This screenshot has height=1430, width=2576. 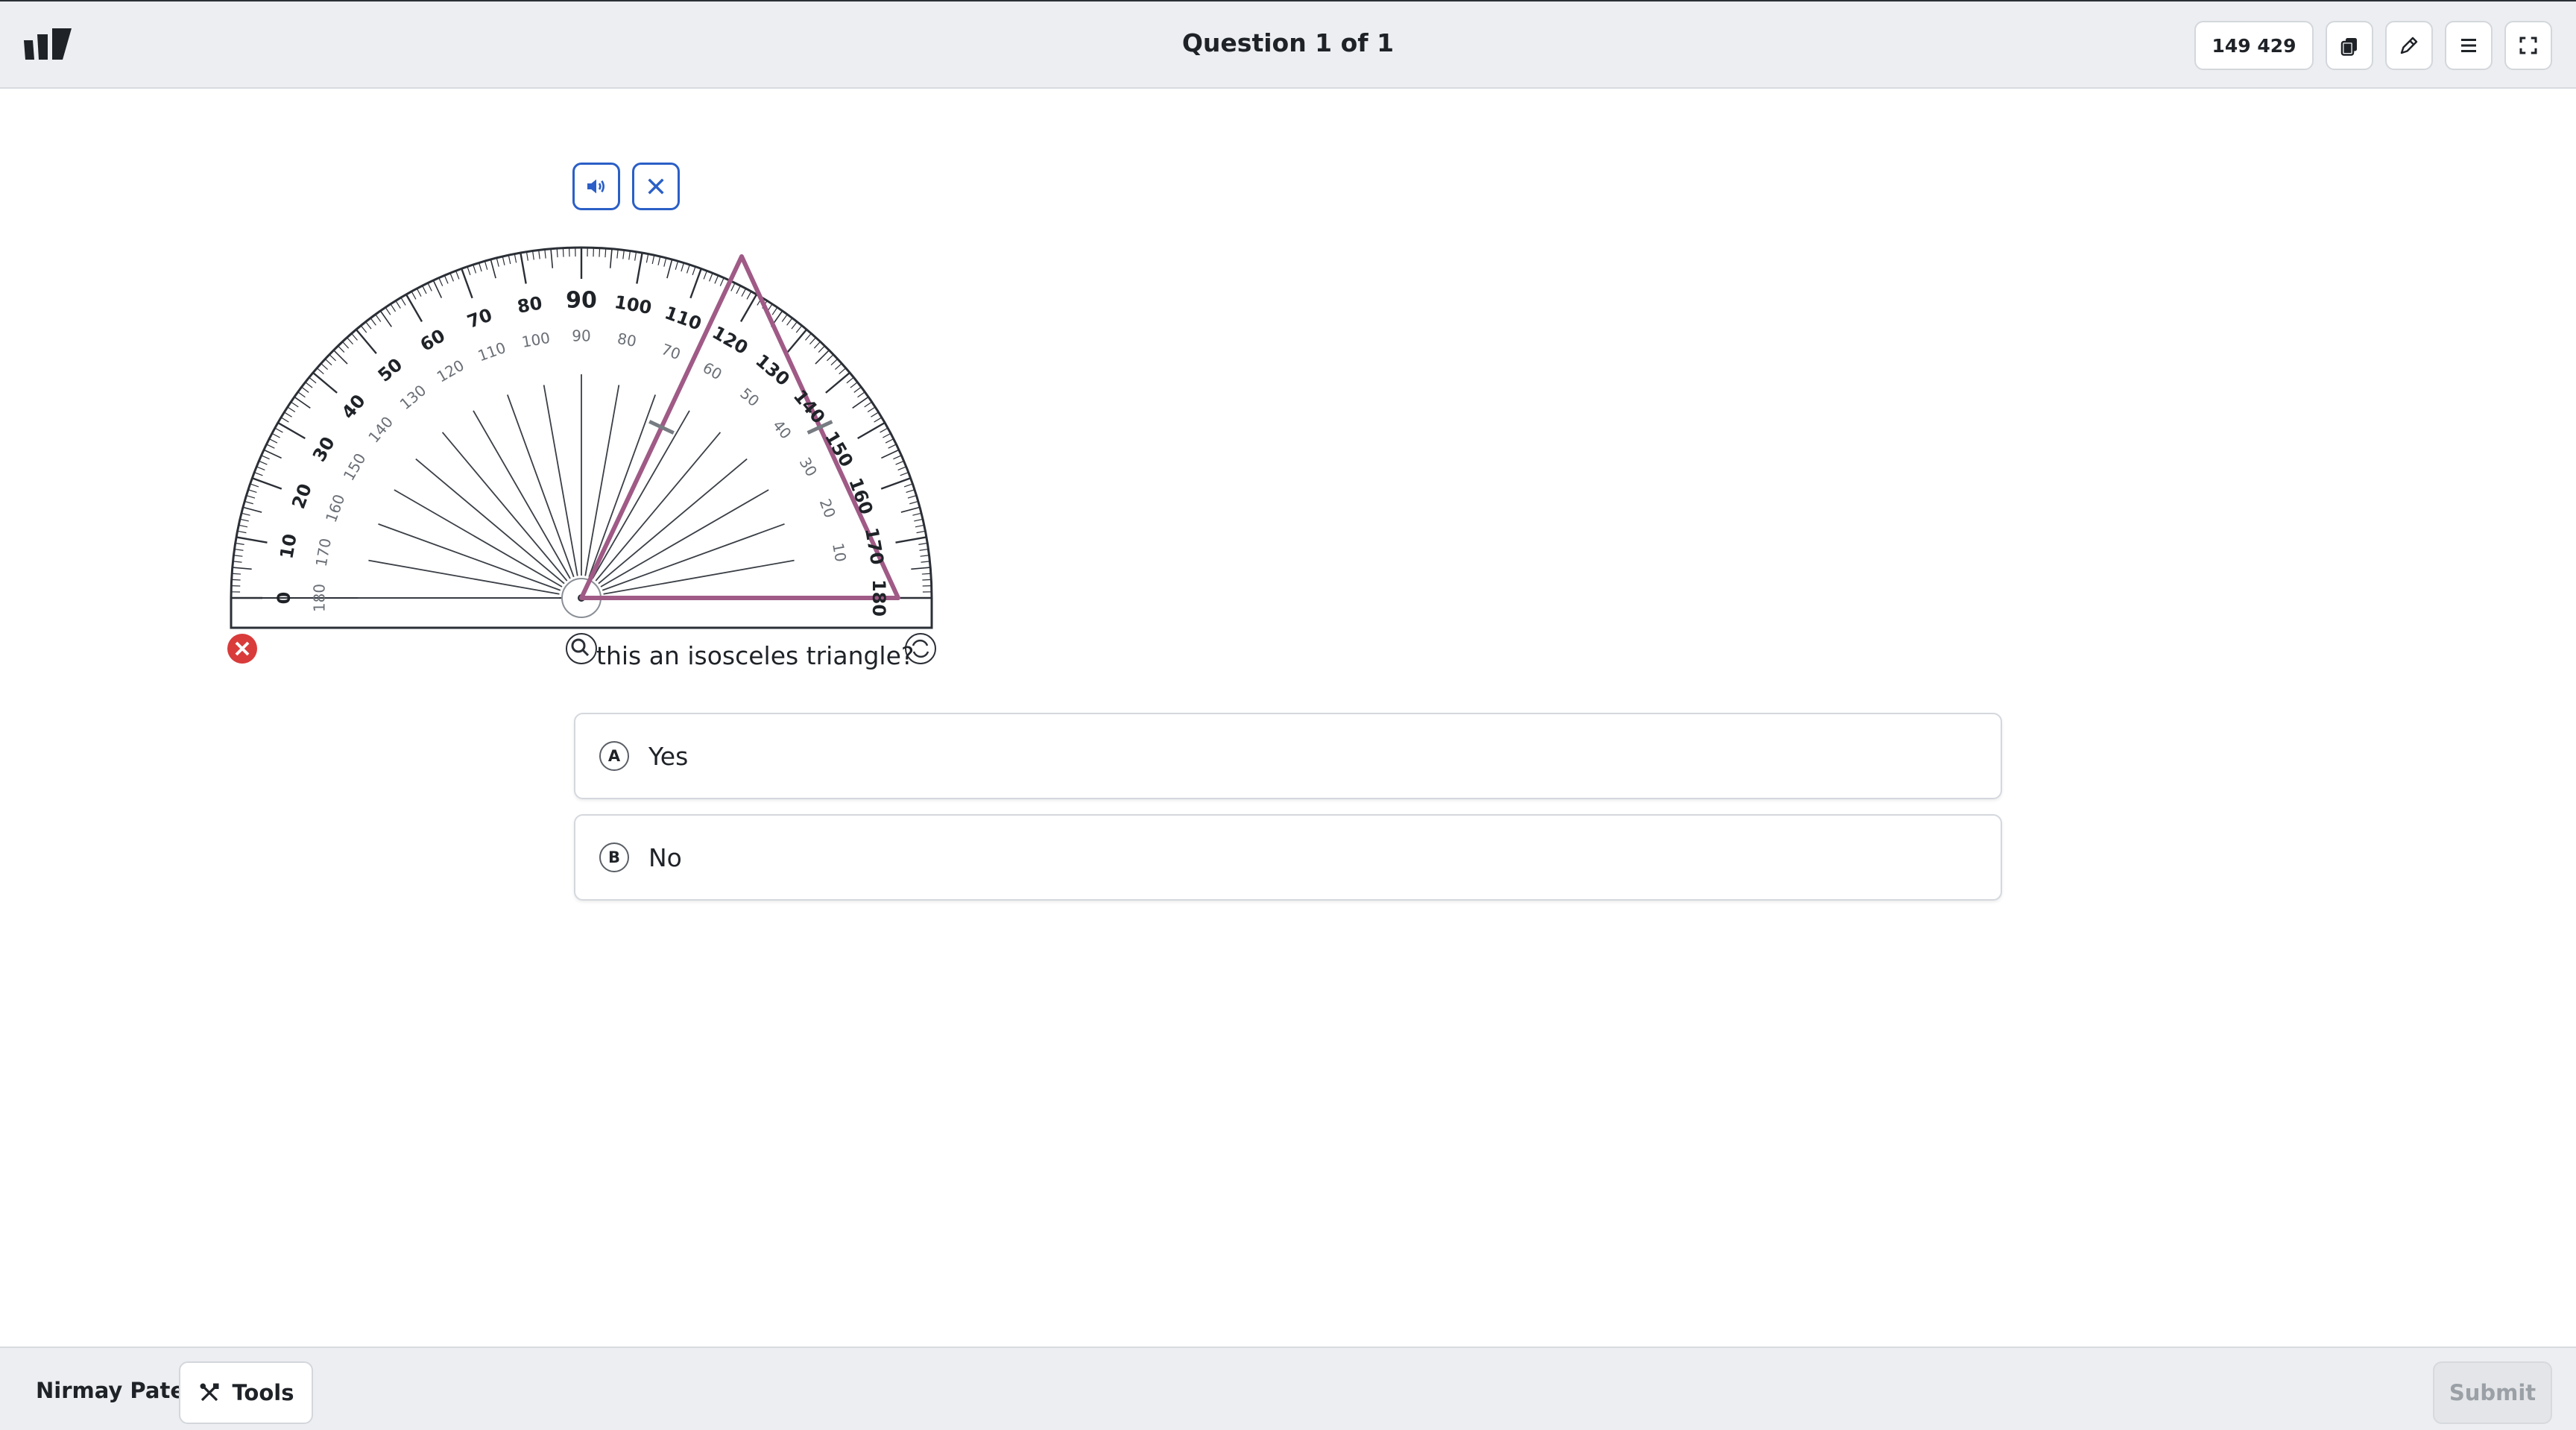 What do you see at coordinates (114, 1390) in the screenshot?
I see `student-name: Nirmay Patel` at bounding box center [114, 1390].